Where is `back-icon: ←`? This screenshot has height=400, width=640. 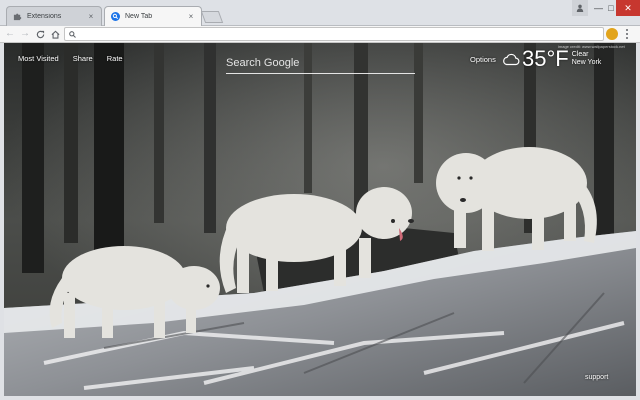 back-icon: ← is located at coordinates (10, 34).